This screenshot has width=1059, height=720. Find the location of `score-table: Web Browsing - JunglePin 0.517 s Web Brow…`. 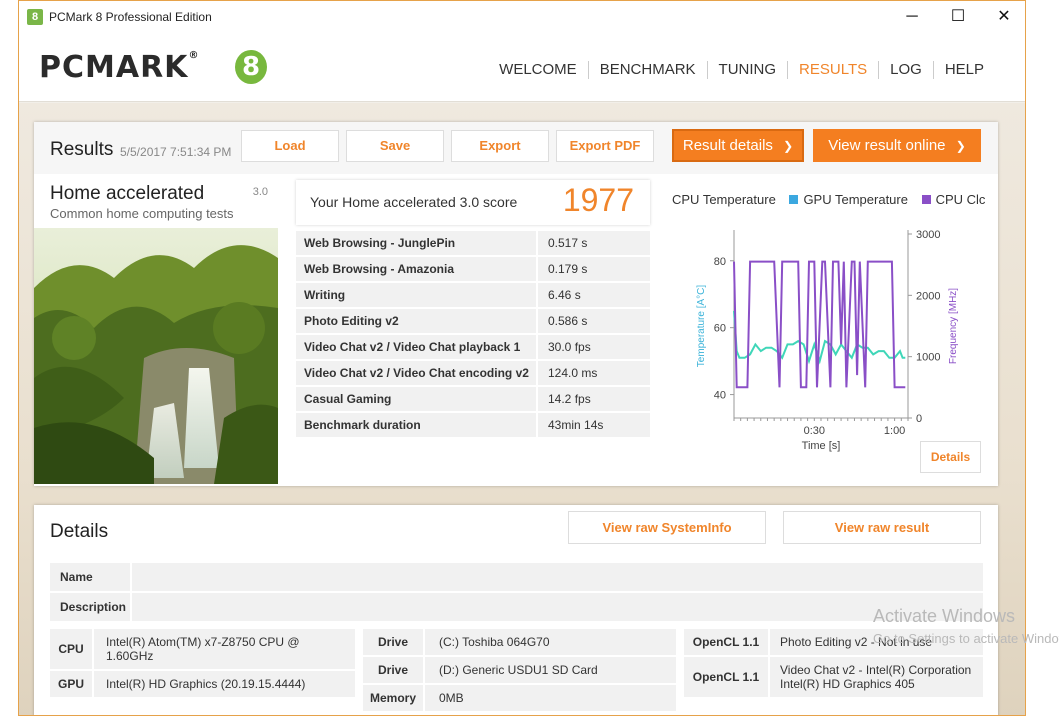

score-table: Web Browsing - JunglePin 0.517 s Web Brow… is located at coordinates (473, 335).